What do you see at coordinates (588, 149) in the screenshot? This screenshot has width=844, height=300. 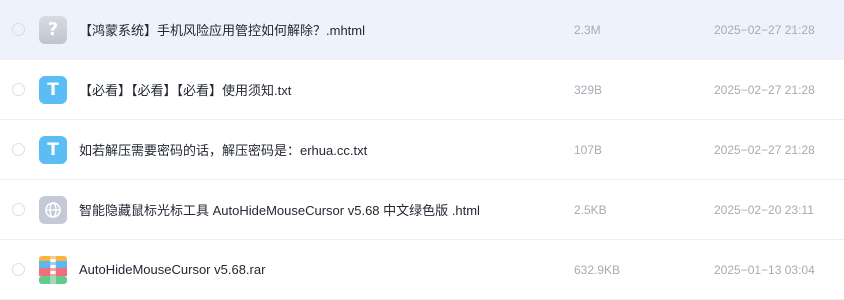 I see `file-size: 107B` at bounding box center [588, 149].